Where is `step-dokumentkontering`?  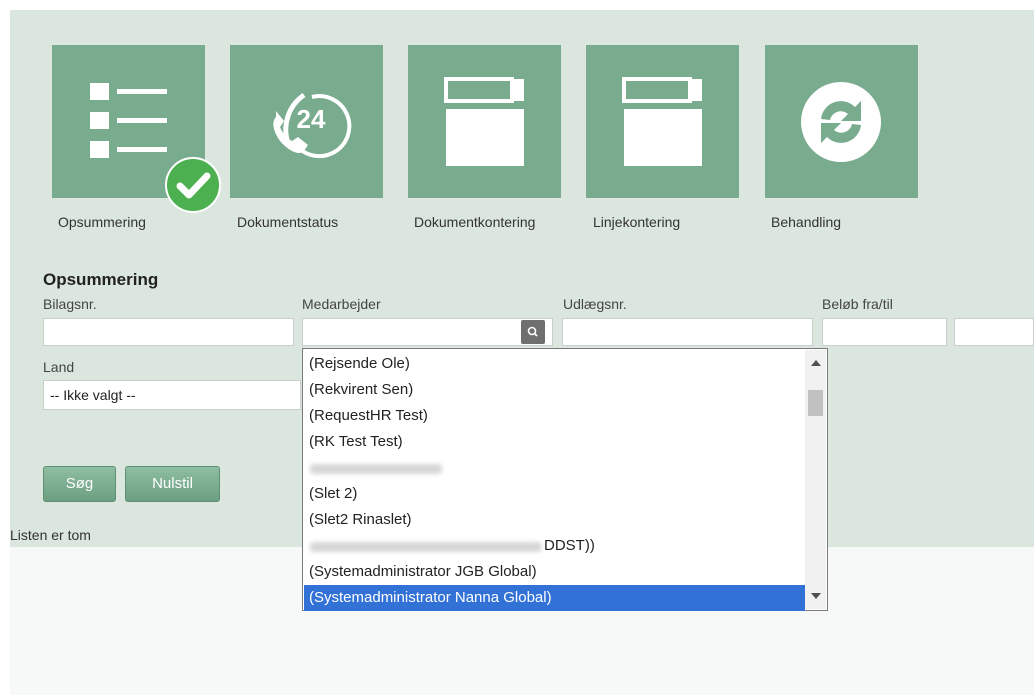 step-dokumentkontering is located at coordinates (484, 121).